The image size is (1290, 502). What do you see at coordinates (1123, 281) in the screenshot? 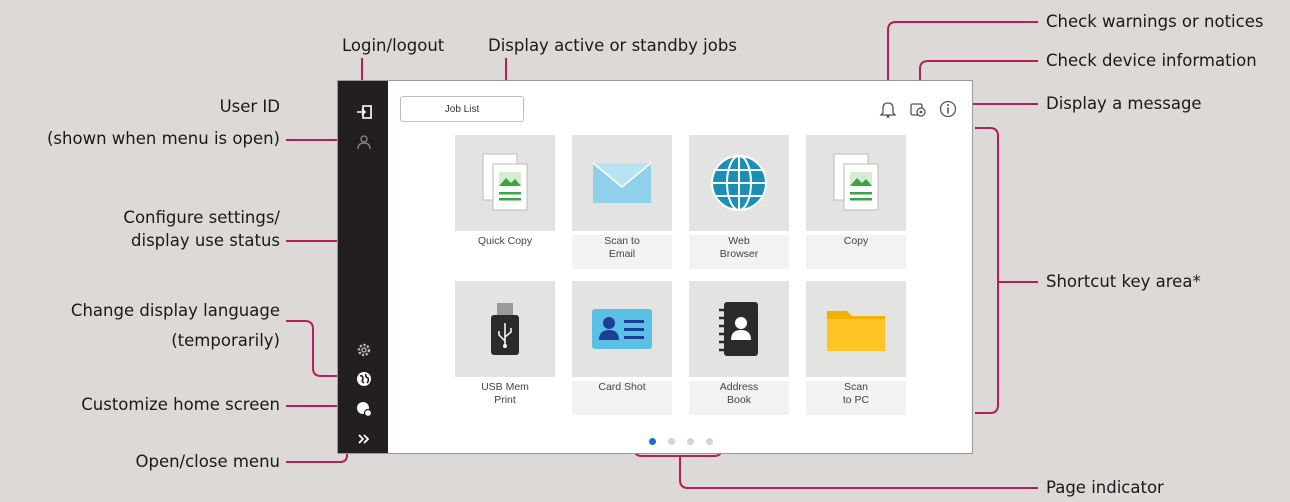
I see `callout-shortcut-area: Shortcut key area*` at bounding box center [1123, 281].